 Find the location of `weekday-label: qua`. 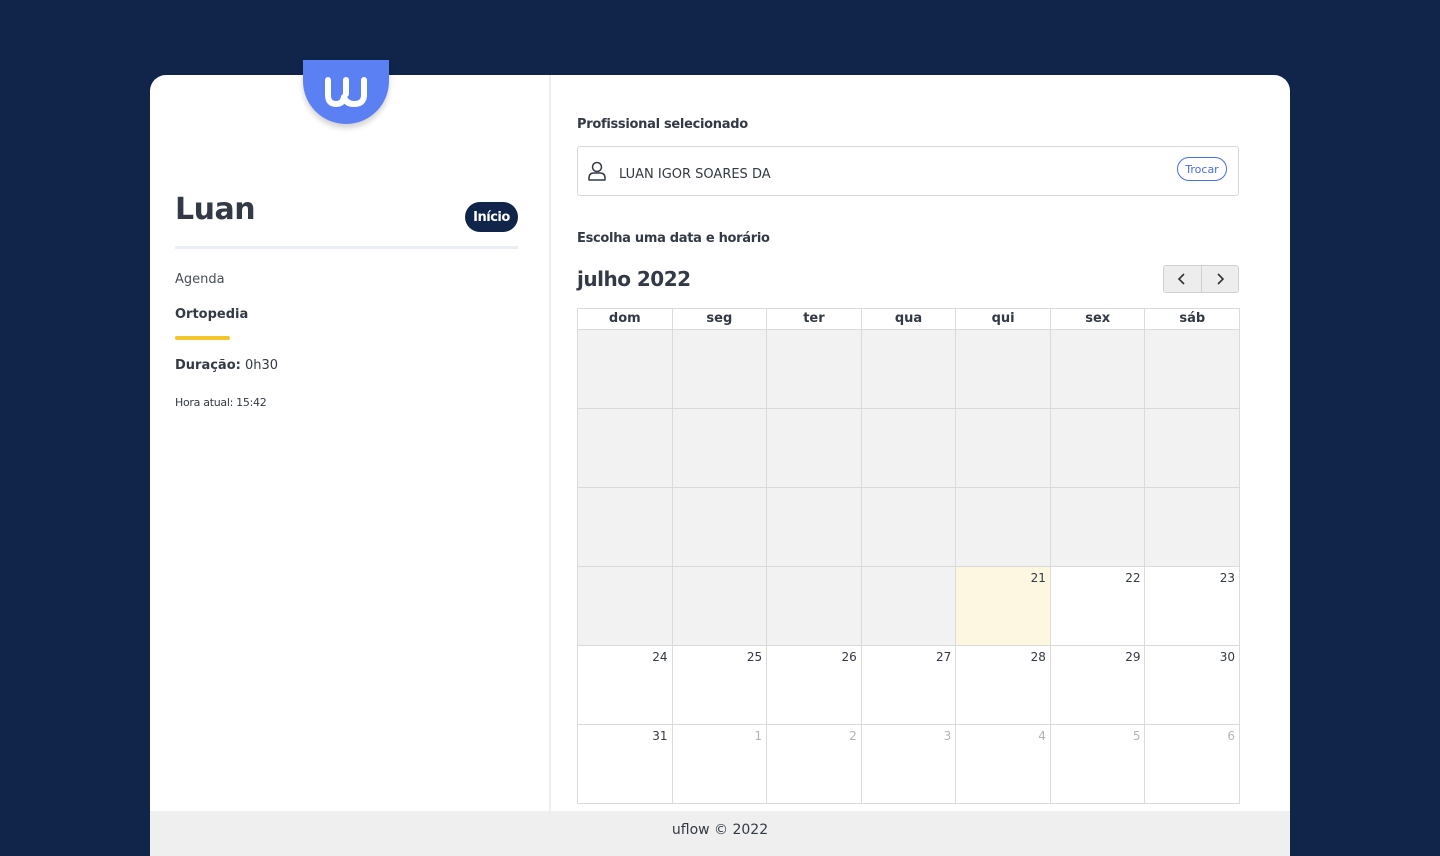

weekday-label: qua is located at coordinates (908, 319).